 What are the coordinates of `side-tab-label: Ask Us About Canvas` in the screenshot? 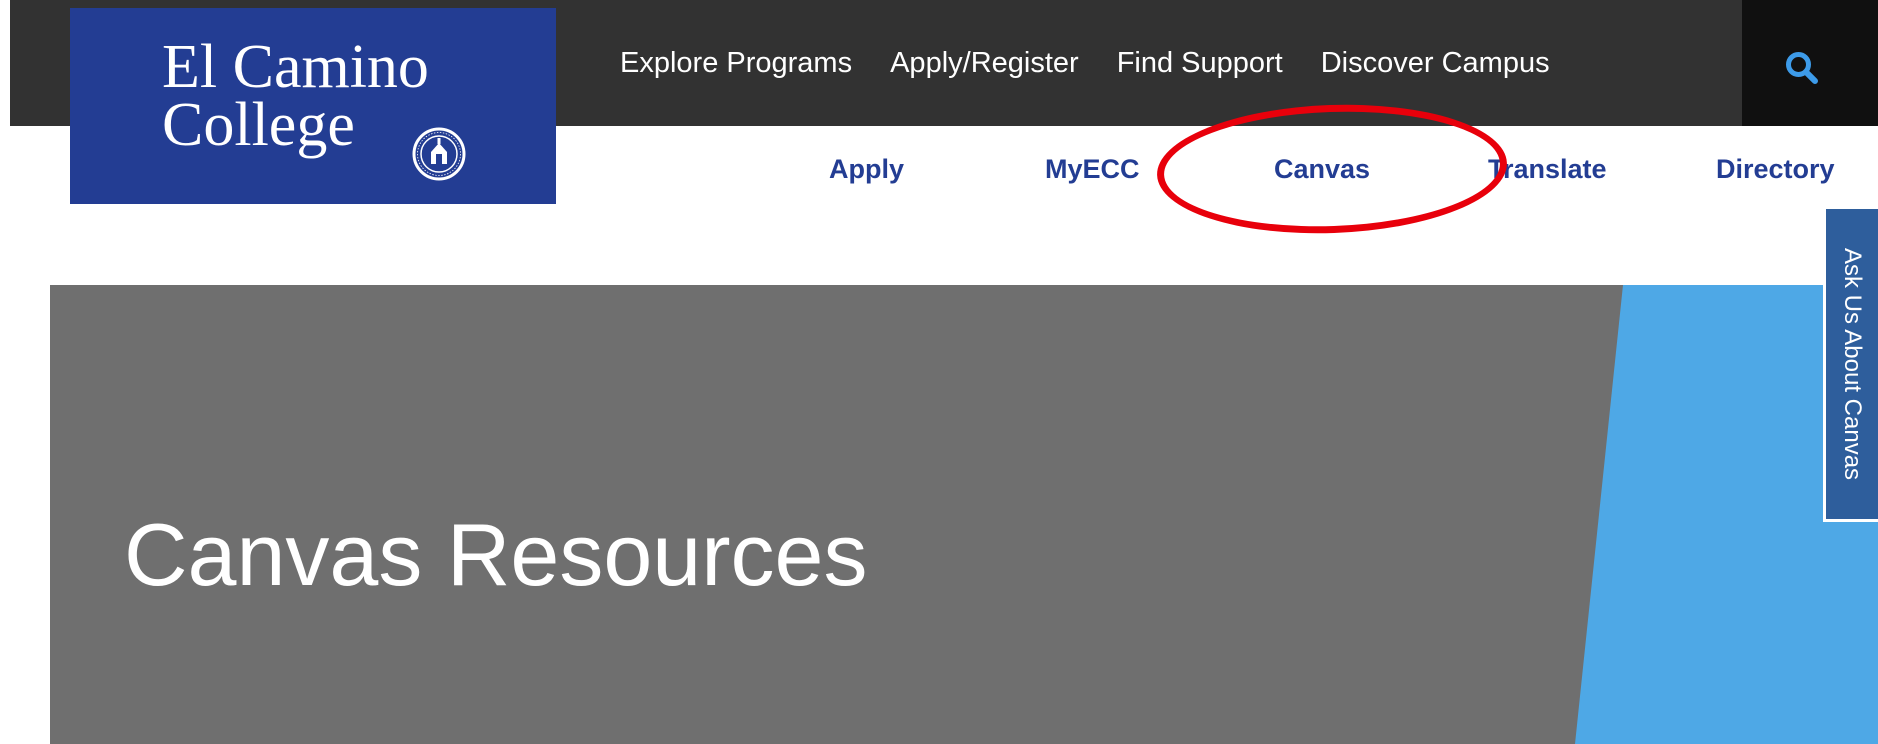 It's located at (1852, 364).